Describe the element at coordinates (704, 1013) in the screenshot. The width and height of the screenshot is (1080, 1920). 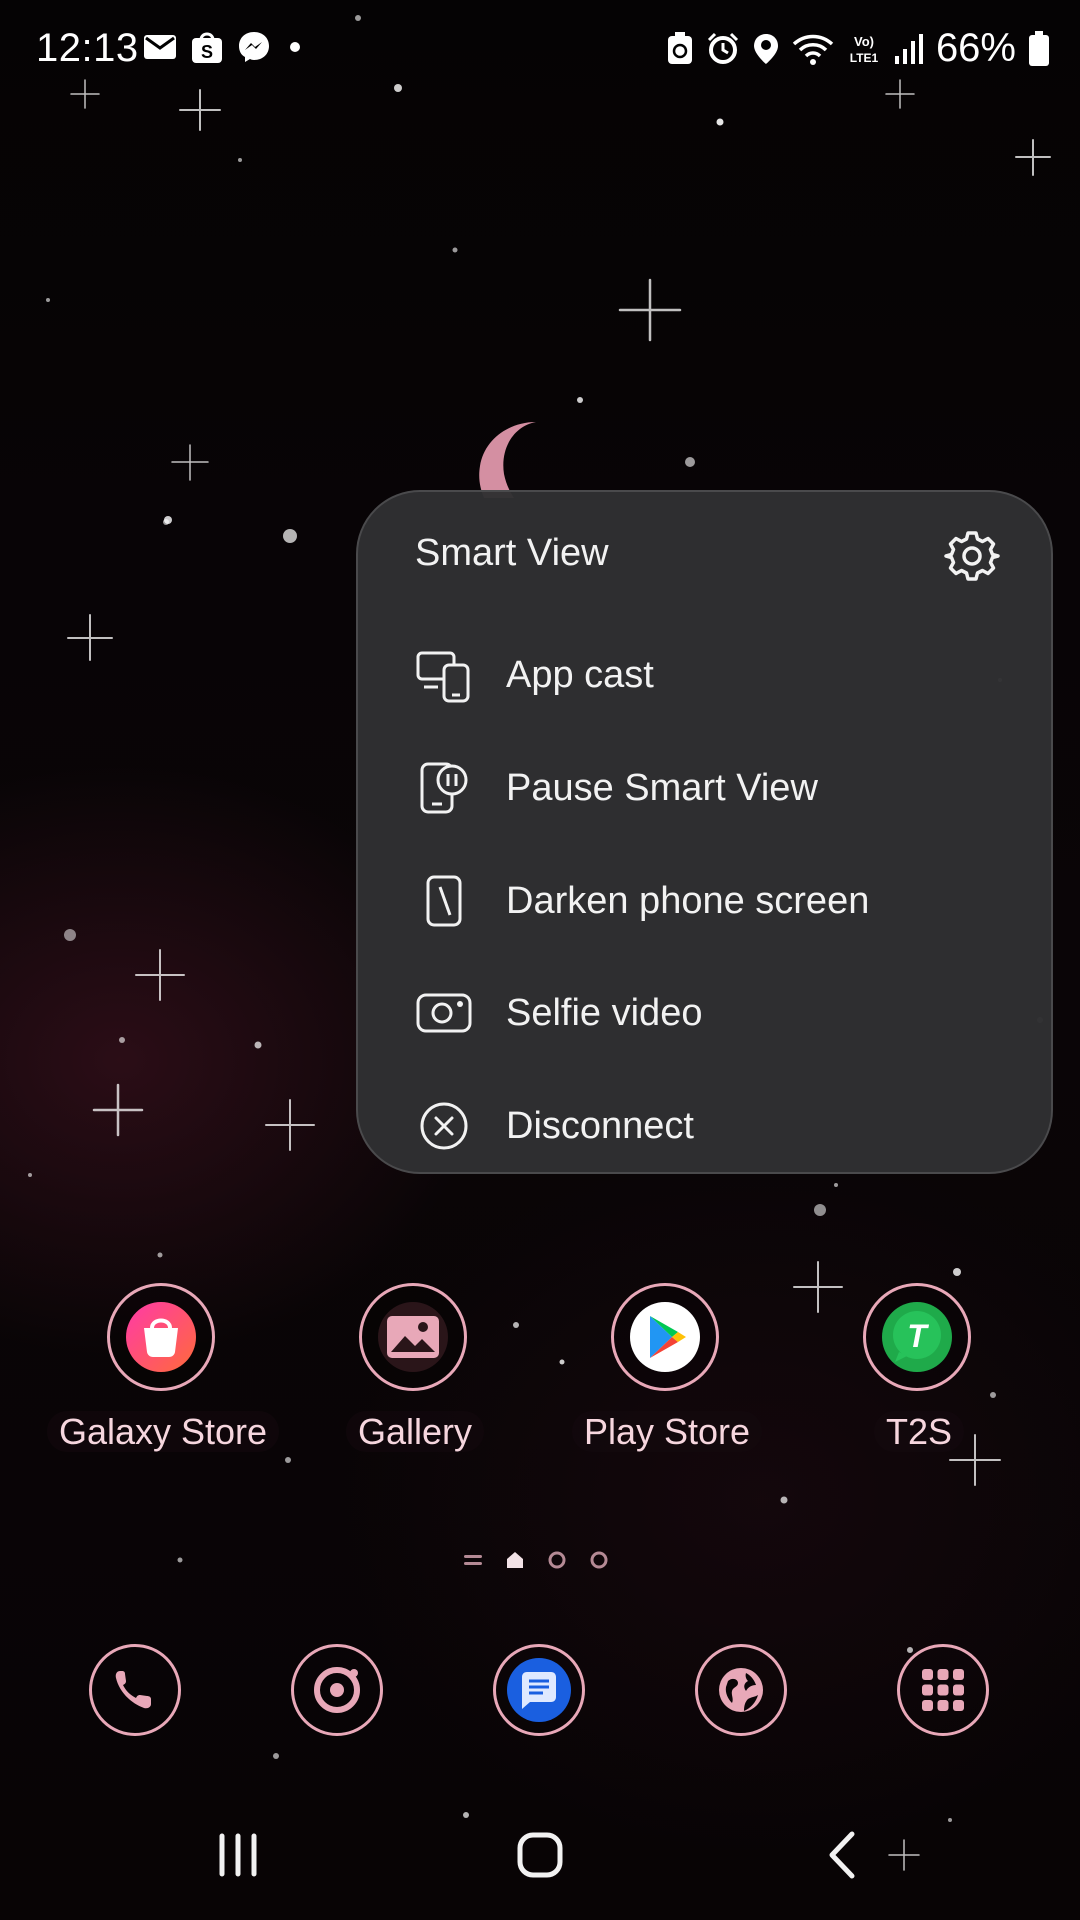
I see `menu-item-selfie-video: Selfie video` at that location.